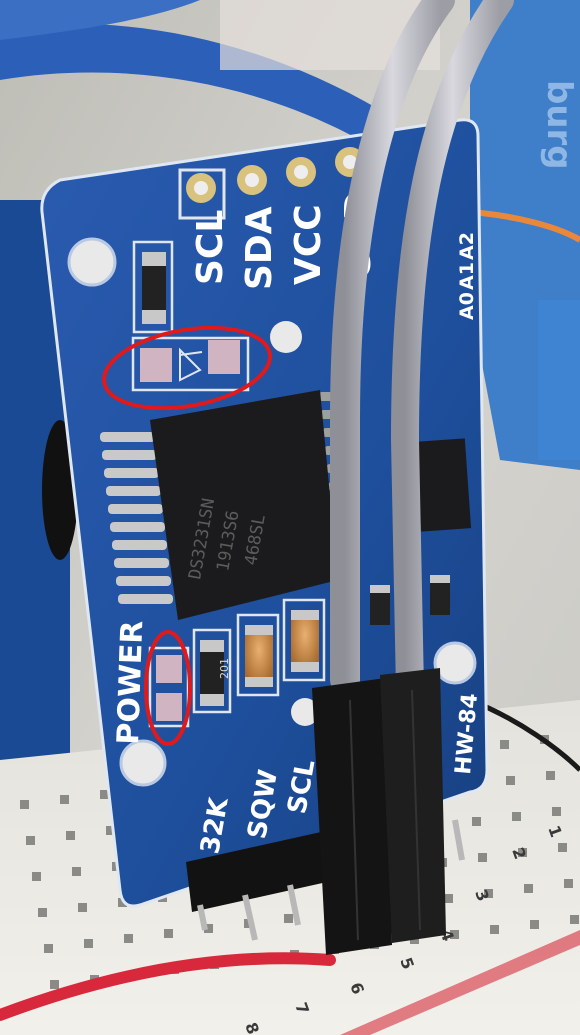 The image size is (580, 1035). What do you see at coordinates (286, 337) in the screenshot?
I see `via-hole` at bounding box center [286, 337].